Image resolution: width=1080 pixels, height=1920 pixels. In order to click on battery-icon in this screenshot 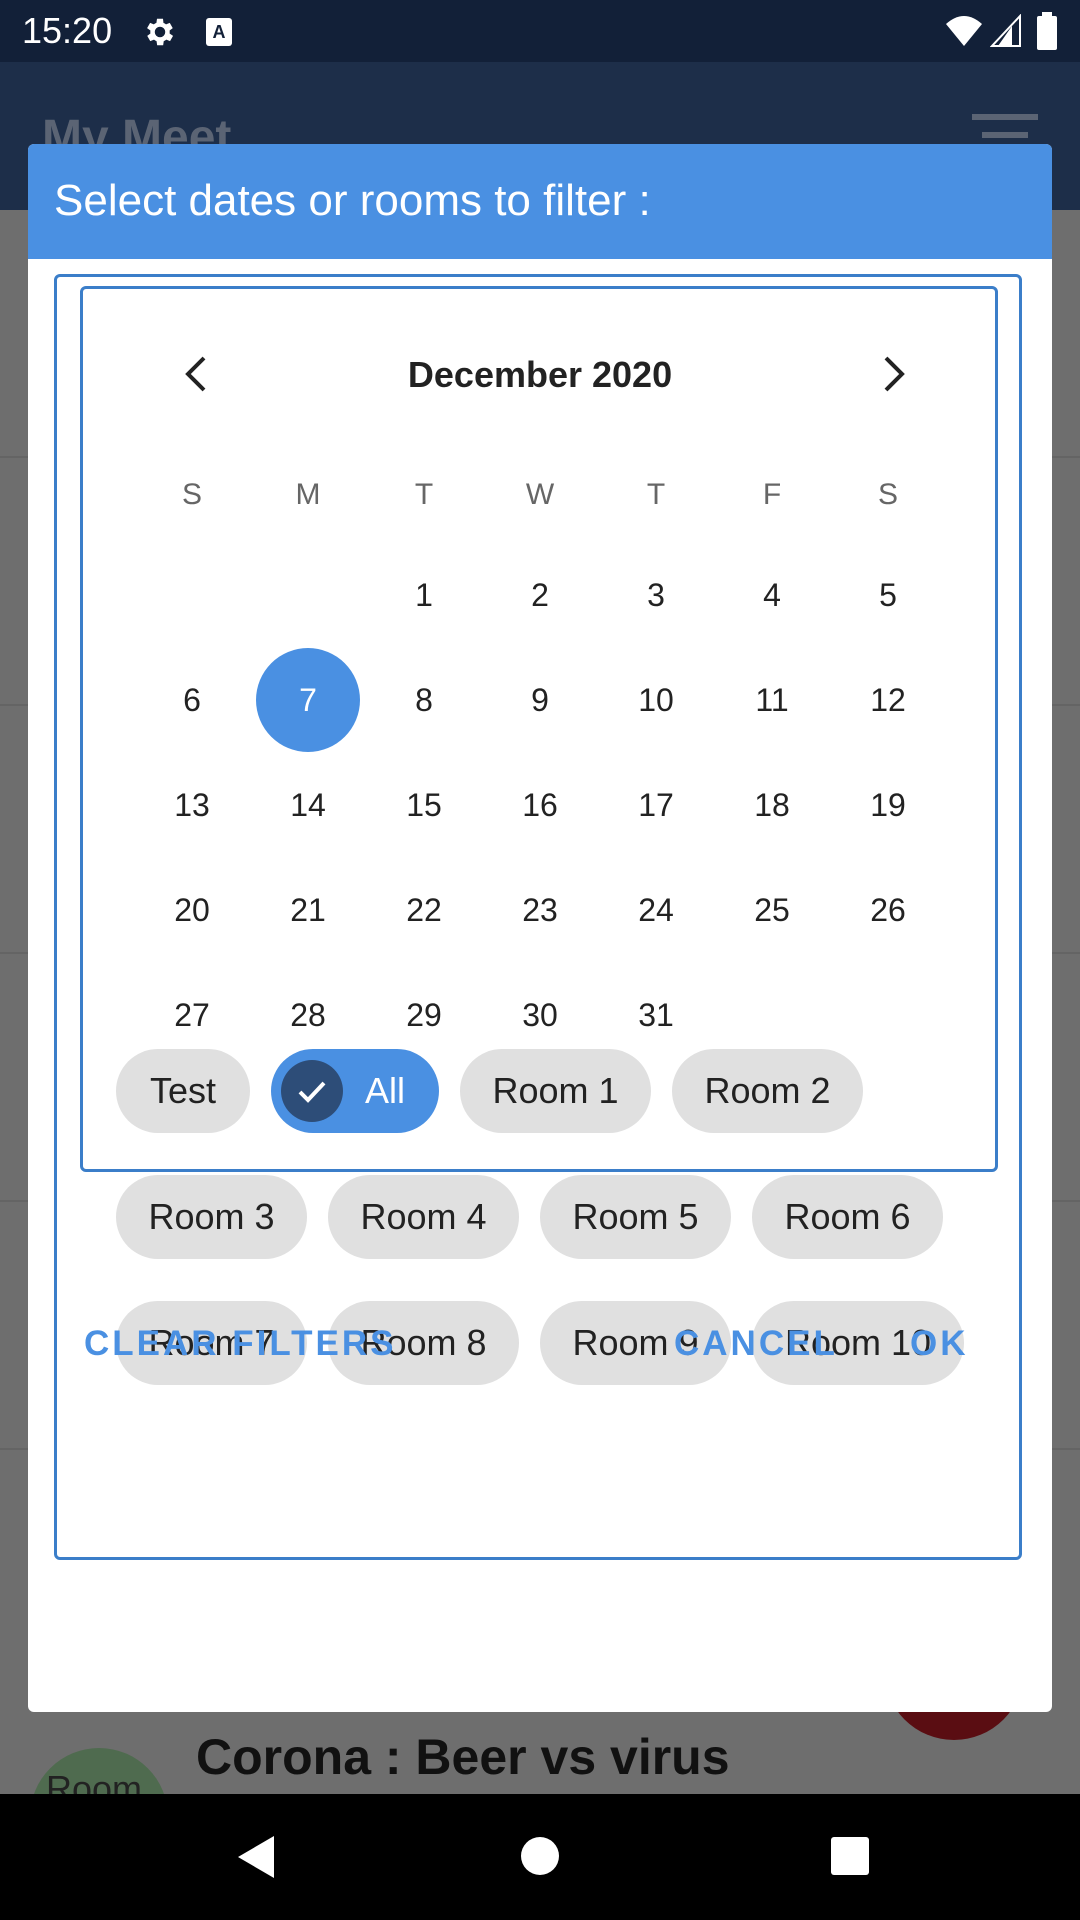, I will do `click(1047, 31)`.